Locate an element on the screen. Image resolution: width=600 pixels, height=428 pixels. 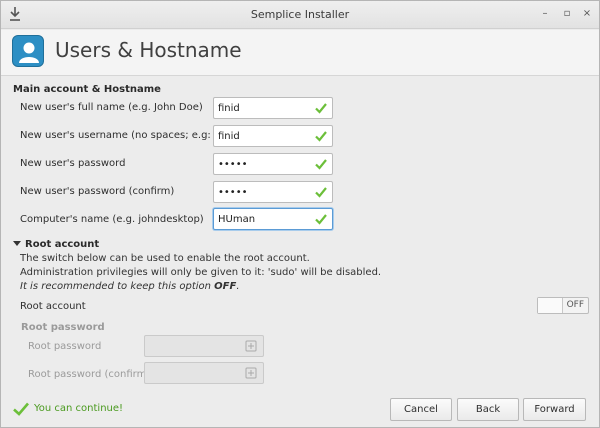
root-password-confirm-label: Root password (confirm) is located at coordinates (89, 374).